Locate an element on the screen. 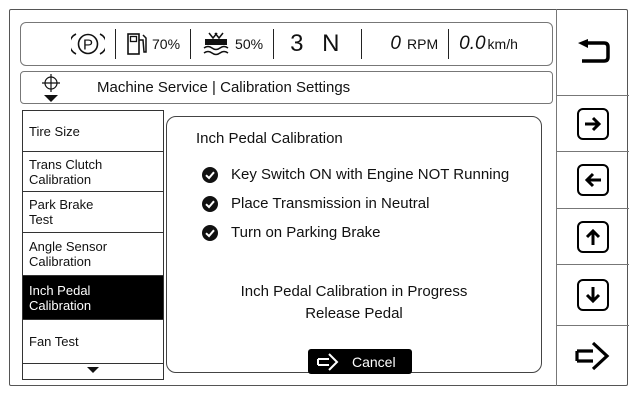 The height and width of the screenshot is (397, 636). gear-indicator: 3 N is located at coordinates (317, 44).